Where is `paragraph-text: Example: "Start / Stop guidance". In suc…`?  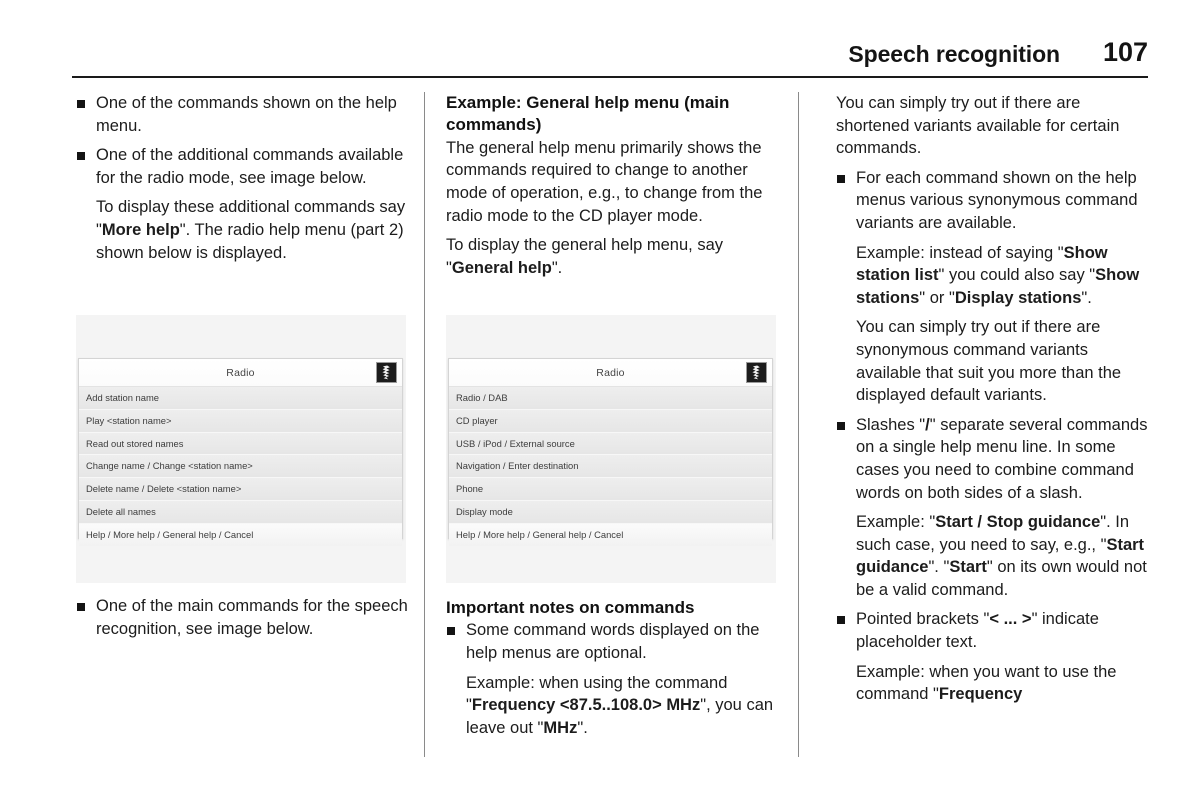
paragraph-text: Example: "Start / Stop guidance". In suc… is located at coordinates (1002, 556).